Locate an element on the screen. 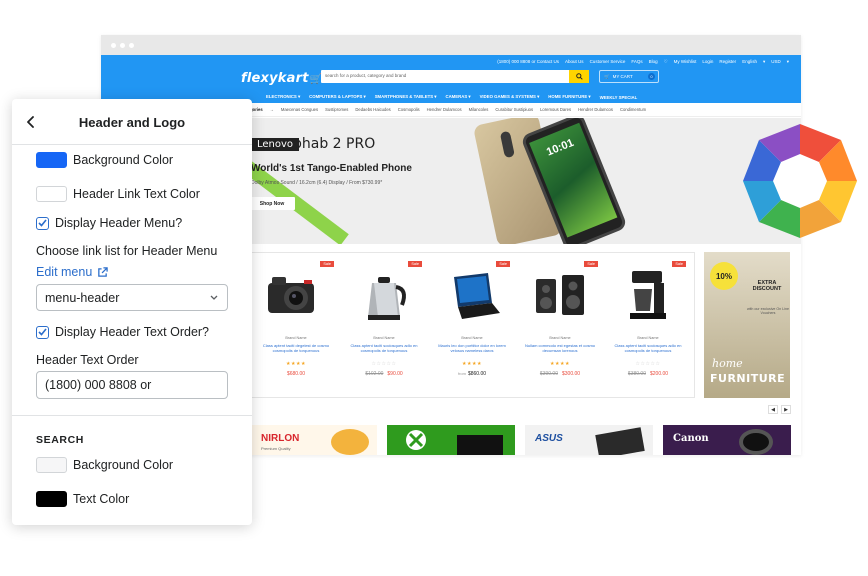 This screenshot has height=576, width=868. asus-banner: ASUS is located at coordinates (589, 440).